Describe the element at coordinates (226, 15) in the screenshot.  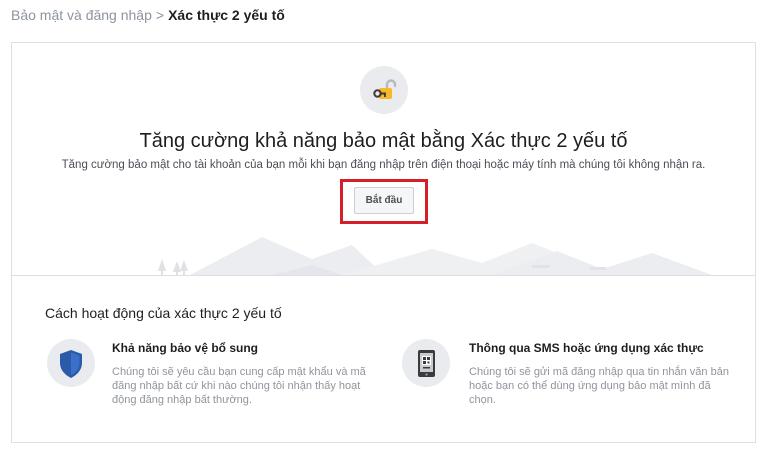
I see `breadcrumb-current: Xác thực 2 yếu tố` at that location.